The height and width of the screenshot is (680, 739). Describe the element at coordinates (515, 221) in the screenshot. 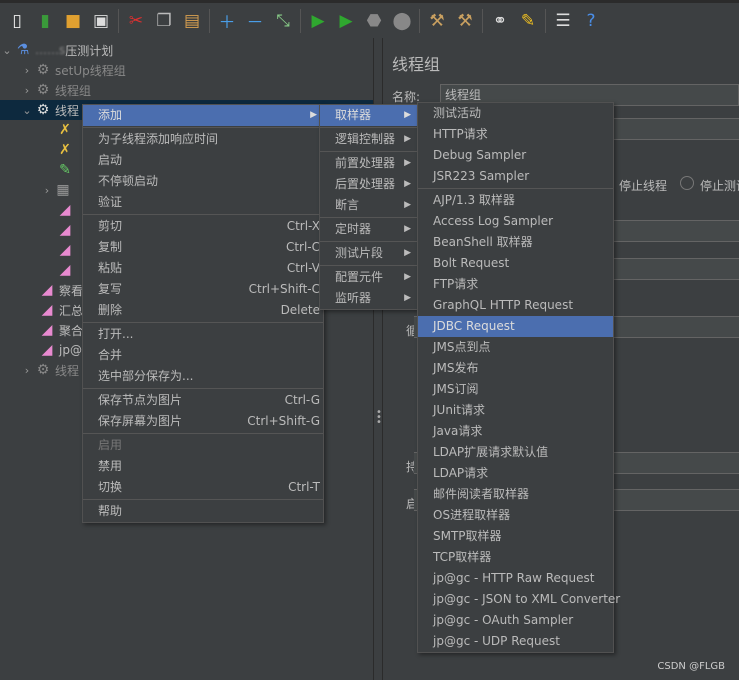

I see `menu-item: Access Log Sampler` at that location.